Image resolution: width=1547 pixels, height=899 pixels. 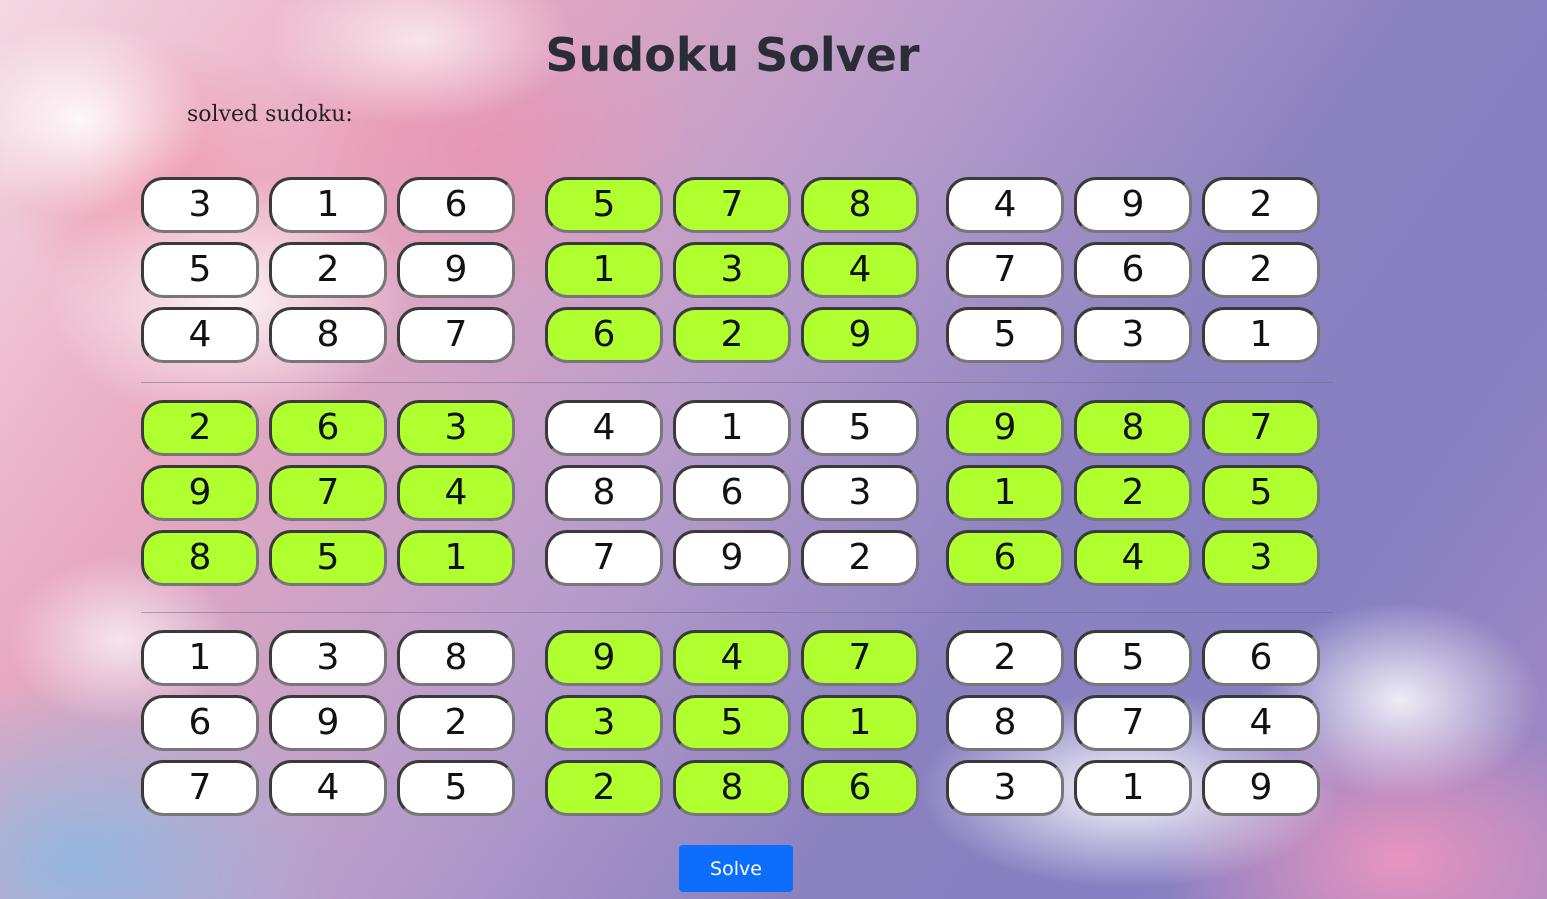 What do you see at coordinates (732, 55) in the screenshot?
I see `page-title: Sudoku Solver` at bounding box center [732, 55].